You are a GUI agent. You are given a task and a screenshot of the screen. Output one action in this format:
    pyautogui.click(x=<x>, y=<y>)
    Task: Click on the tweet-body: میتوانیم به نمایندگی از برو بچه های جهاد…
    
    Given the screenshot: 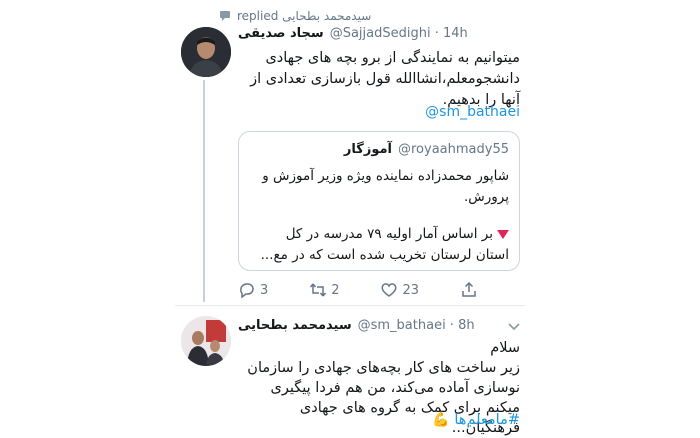 What is the action you would take?
    pyautogui.click(x=385, y=79)
    